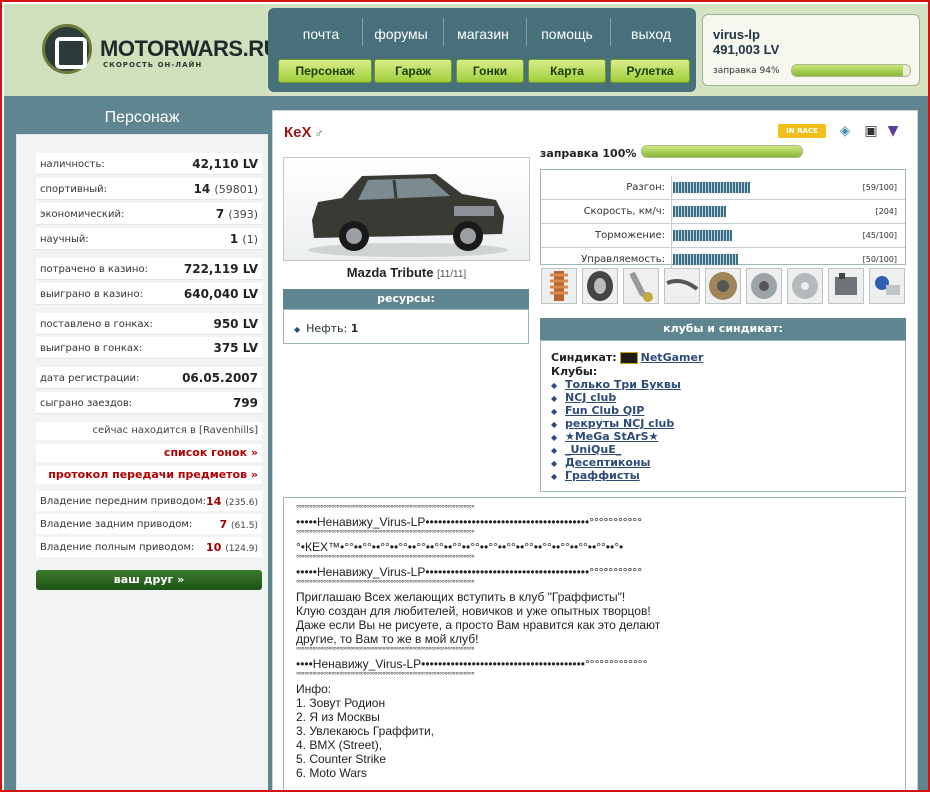 This screenshot has height=792, width=930. I want to click on ownership-value-main: 7, so click(223, 524).